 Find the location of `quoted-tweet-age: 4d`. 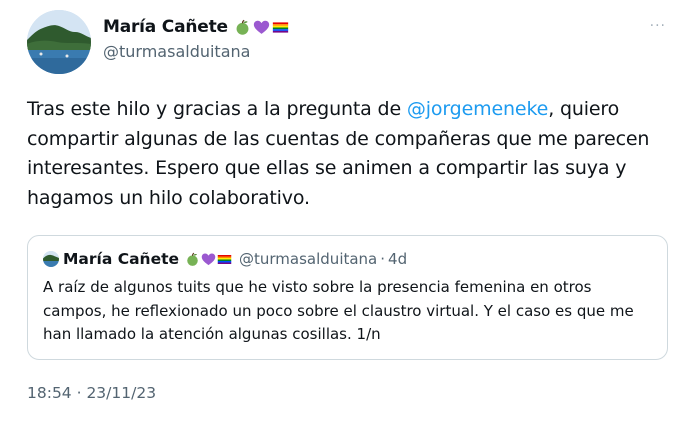

quoted-tweet-age: 4d is located at coordinates (398, 259).